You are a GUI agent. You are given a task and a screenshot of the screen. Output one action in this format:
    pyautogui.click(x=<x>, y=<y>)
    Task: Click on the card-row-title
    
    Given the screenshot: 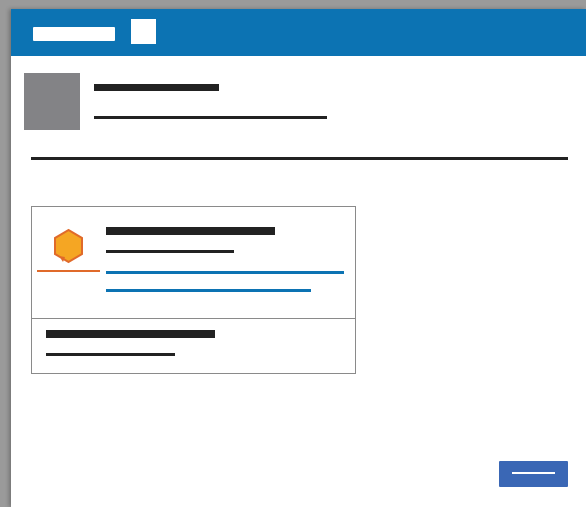 What is the action you would take?
    pyautogui.click(x=130, y=334)
    